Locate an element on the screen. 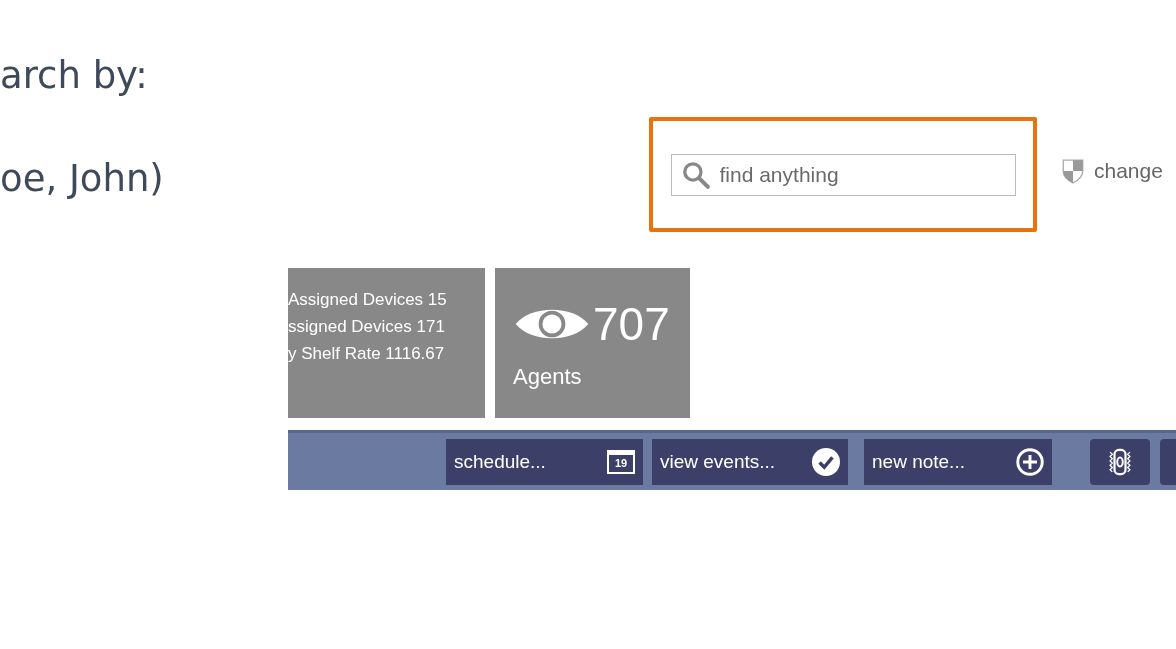 This screenshot has height=649, width=1176. search-field: find anything is located at coordinates (843, 174).